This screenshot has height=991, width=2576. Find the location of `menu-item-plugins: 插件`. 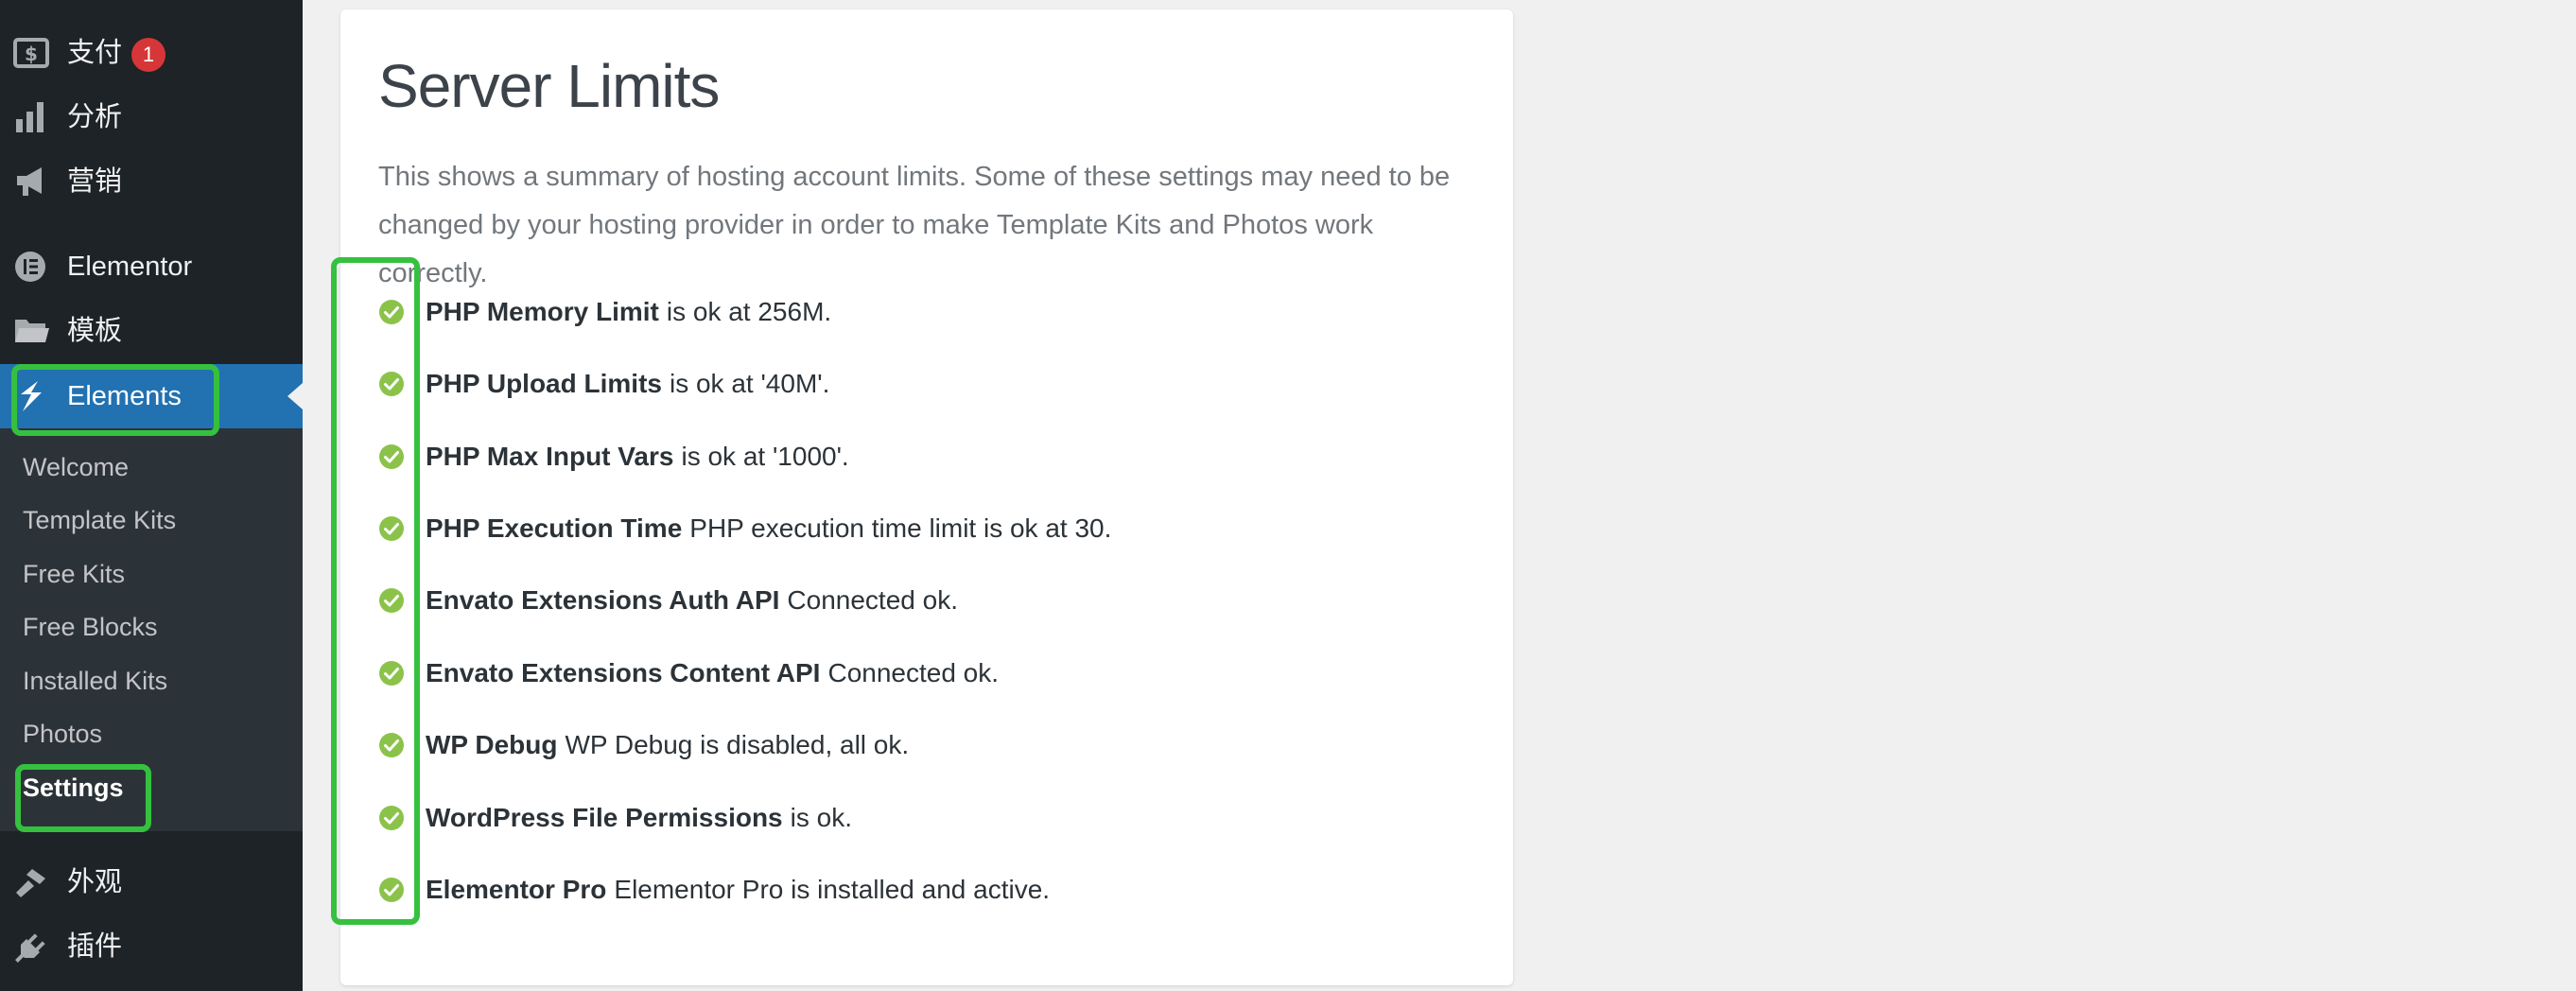

menu-item-plugins: 插件 is located at coordinates (151, 946).